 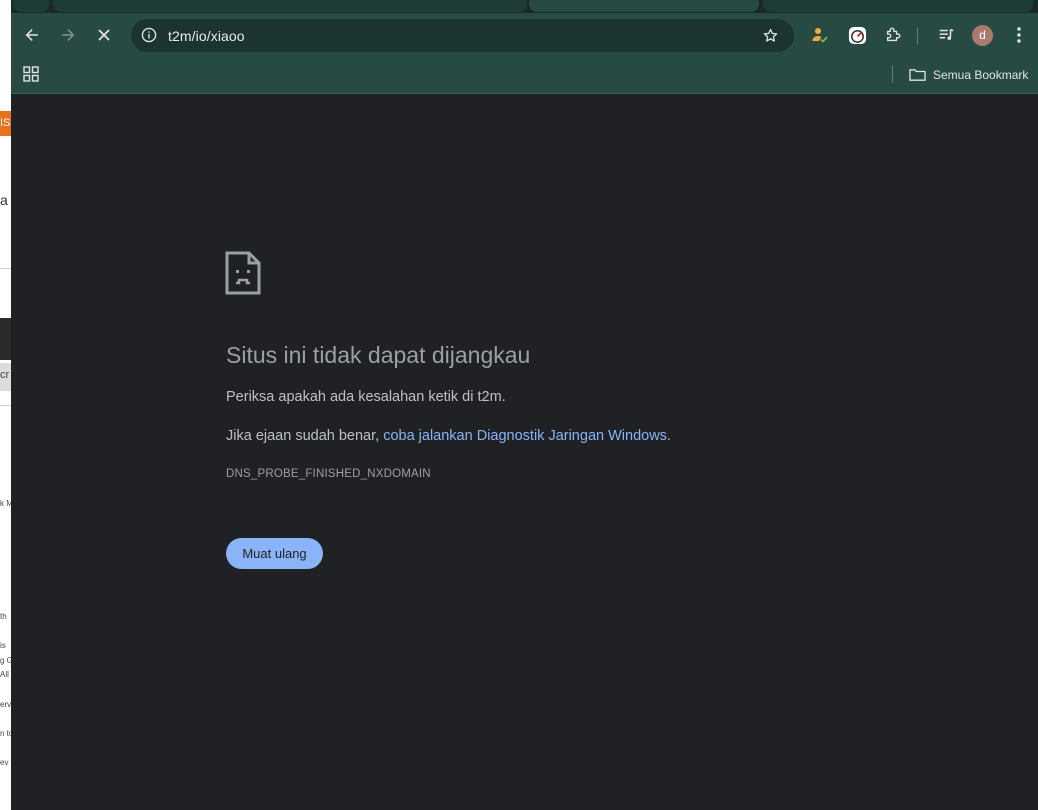 I want to click on background-fragment: n to, so click(x=5, y=733).